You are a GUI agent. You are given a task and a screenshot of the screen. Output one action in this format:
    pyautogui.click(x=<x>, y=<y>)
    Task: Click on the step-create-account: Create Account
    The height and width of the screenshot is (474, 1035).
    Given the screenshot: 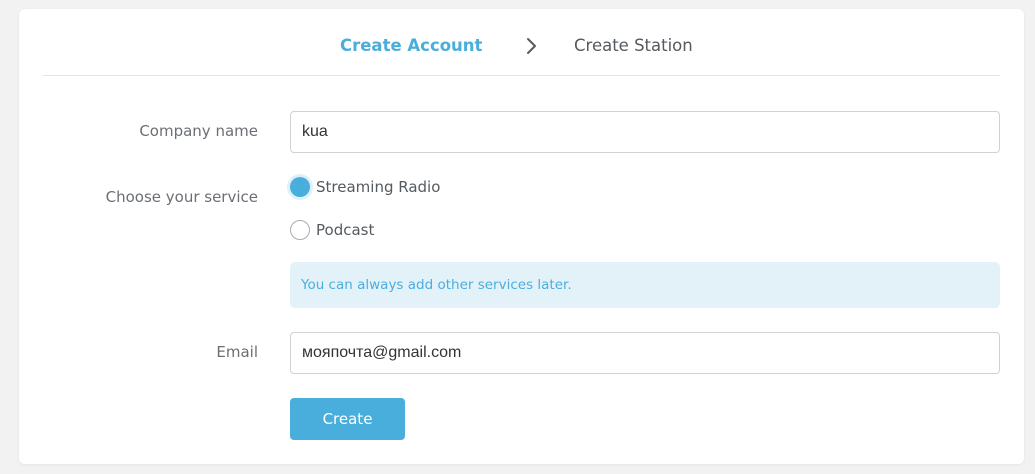 What is the action you would take?
    pyautogui.click(x=411, y=46)
    